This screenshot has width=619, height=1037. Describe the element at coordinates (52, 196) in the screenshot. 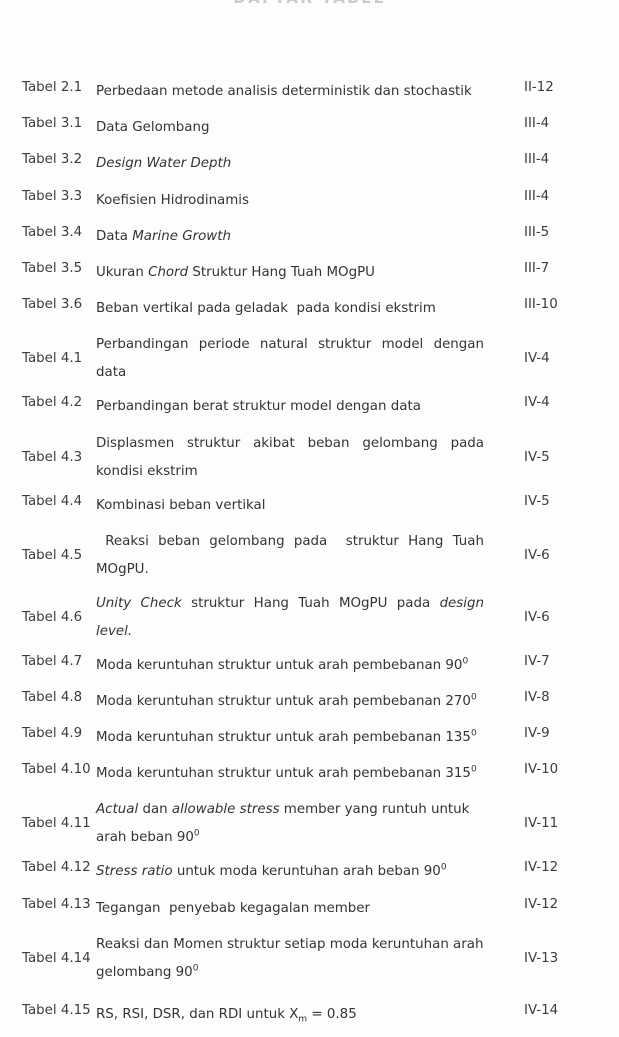

I see `table-row-label: Tabel 3.3` at that location.